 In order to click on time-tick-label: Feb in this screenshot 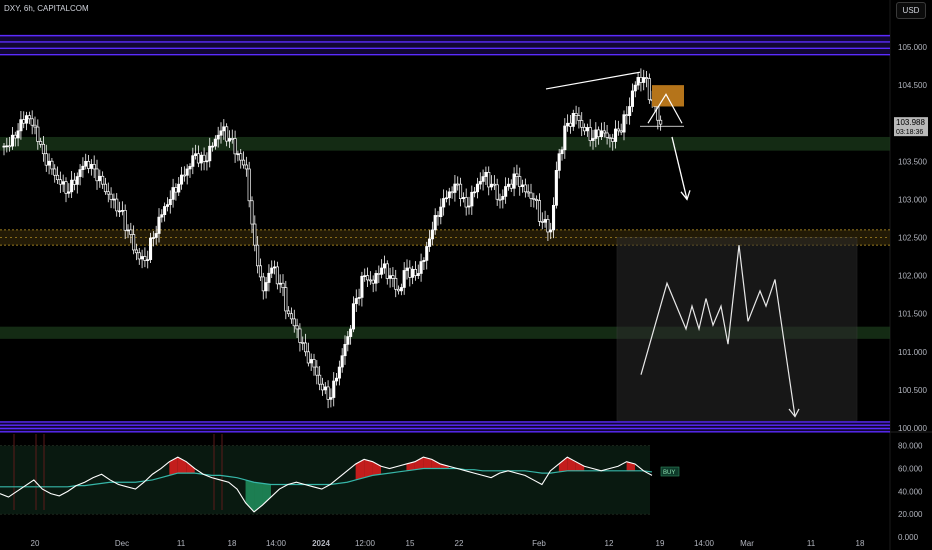, I will do `click(539, 543)`.